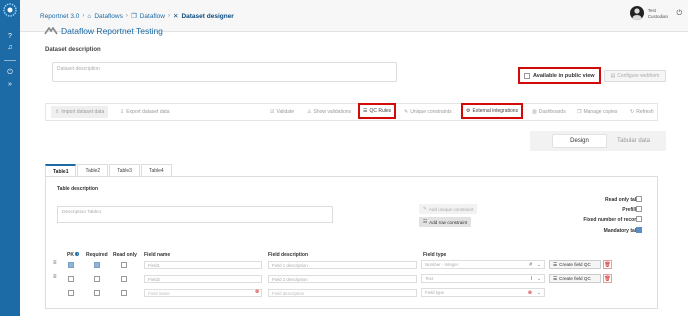  Describe the element at coordinates (431, 112) in the screenshot. I see `unique-constraints-label: Unique constraints` at that location.